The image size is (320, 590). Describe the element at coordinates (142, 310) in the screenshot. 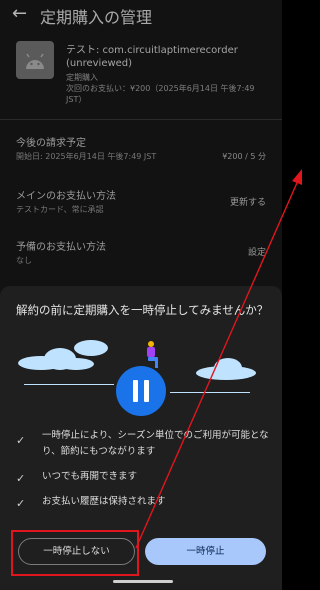

I see `sheet-title: 解約の前に定期購入を一時停止してみませんか？` at that location.